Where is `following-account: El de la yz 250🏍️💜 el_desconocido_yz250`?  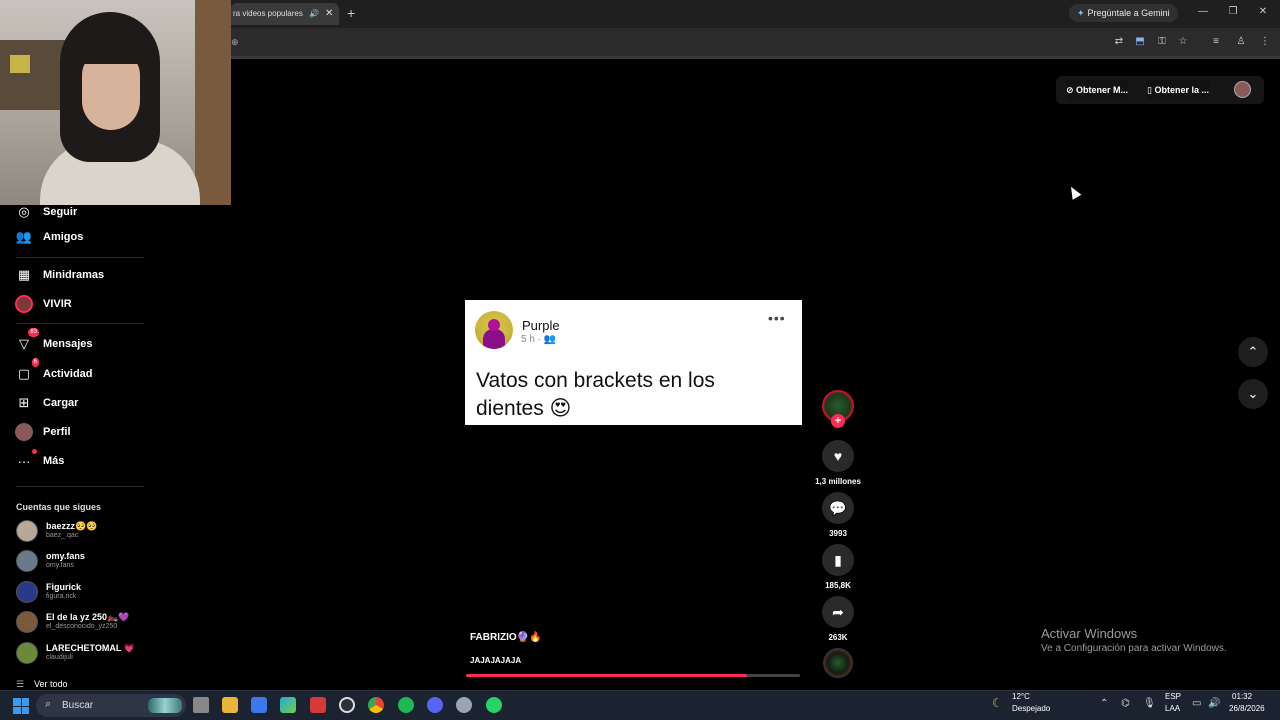 following-account: El de la yz 250🏍️💜 el_desconocido_yz250 is located at coordinates (116, 623).